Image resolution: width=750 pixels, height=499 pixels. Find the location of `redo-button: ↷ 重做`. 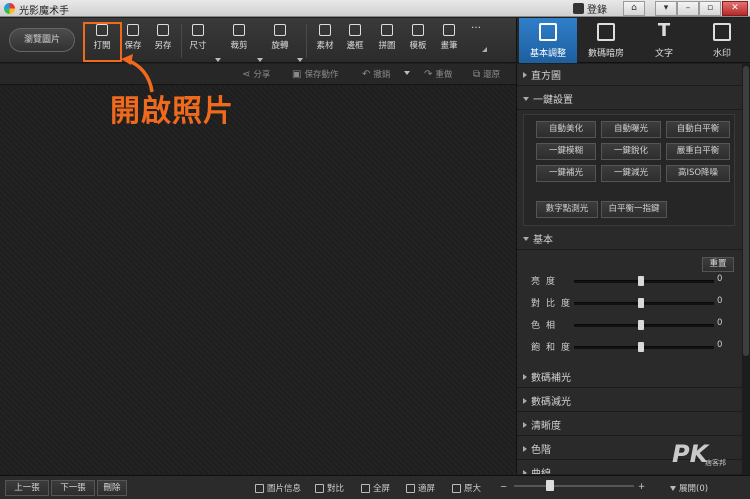

redo-button: ↷ 重做 is located at coordinates (438, 74).